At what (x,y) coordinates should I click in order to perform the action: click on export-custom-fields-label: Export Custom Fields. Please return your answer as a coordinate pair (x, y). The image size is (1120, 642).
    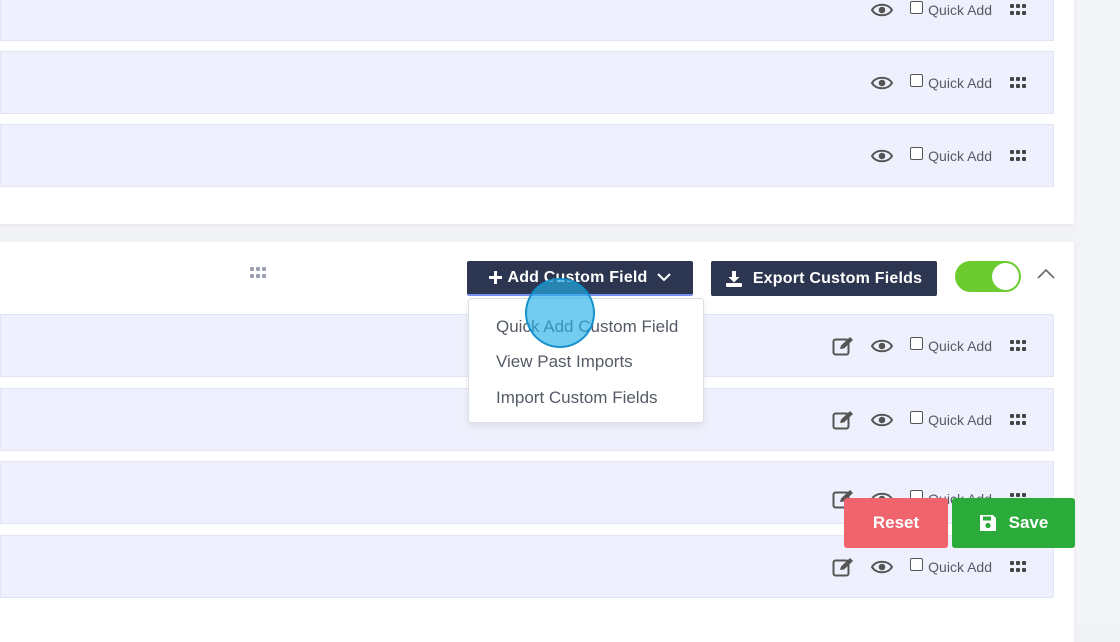
    Looking at the image, I should click on (837, 278).